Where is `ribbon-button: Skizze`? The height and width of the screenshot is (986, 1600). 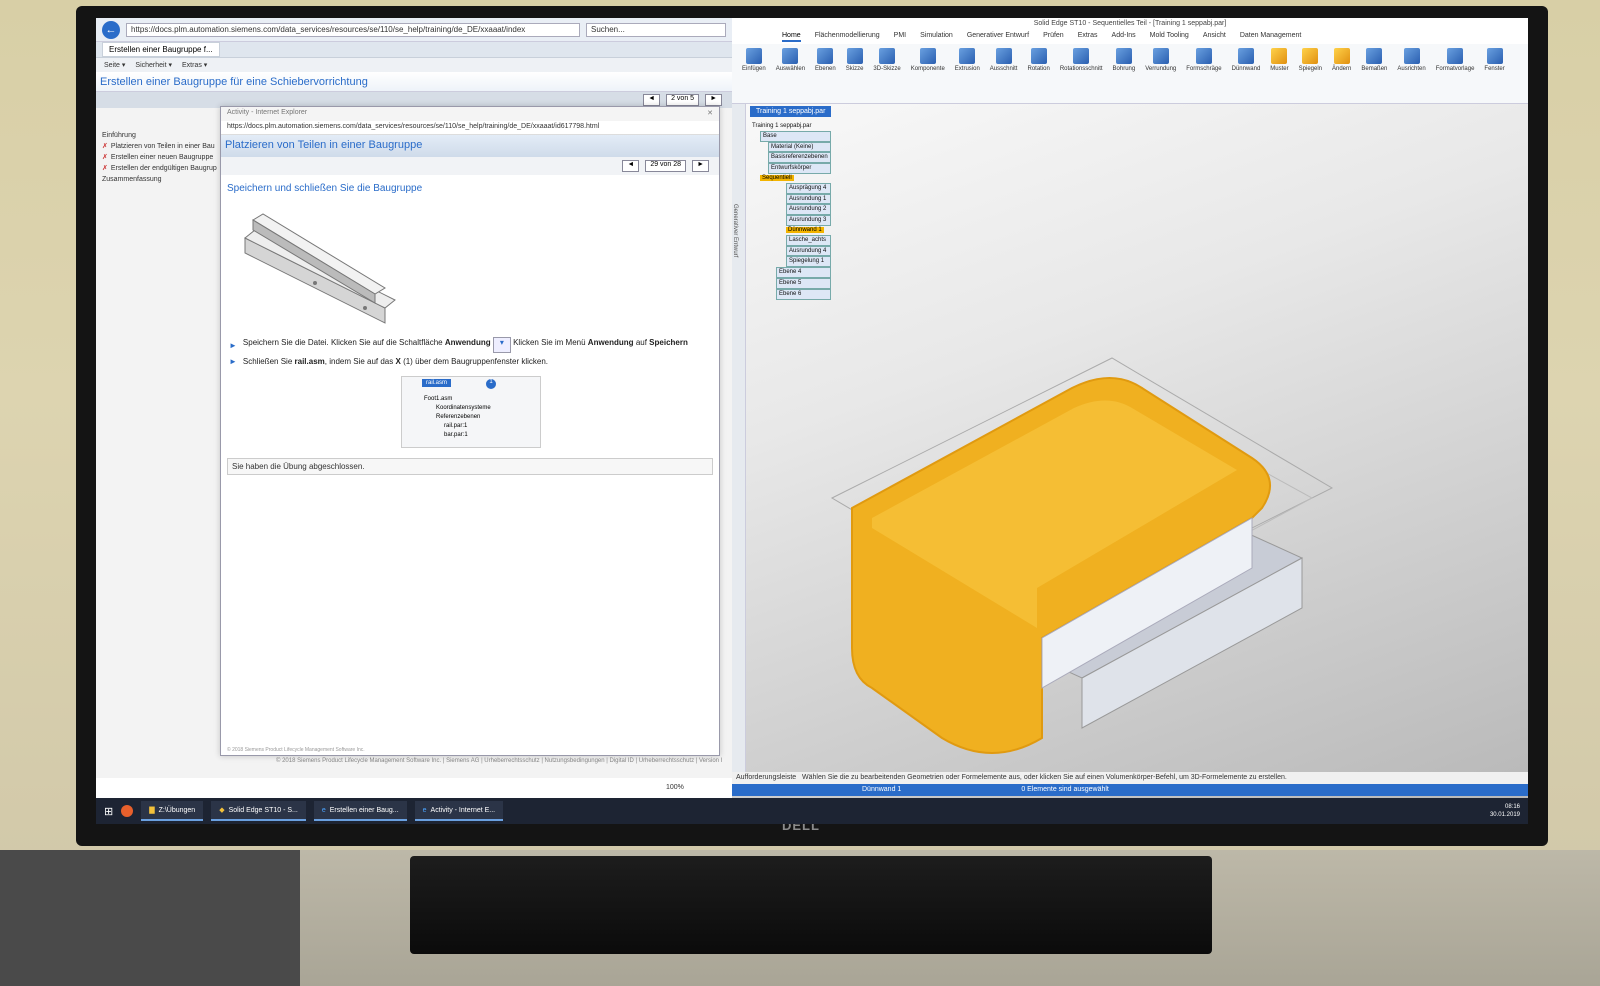 ribbon-button: Skizze is located at coordinates (854, 73).